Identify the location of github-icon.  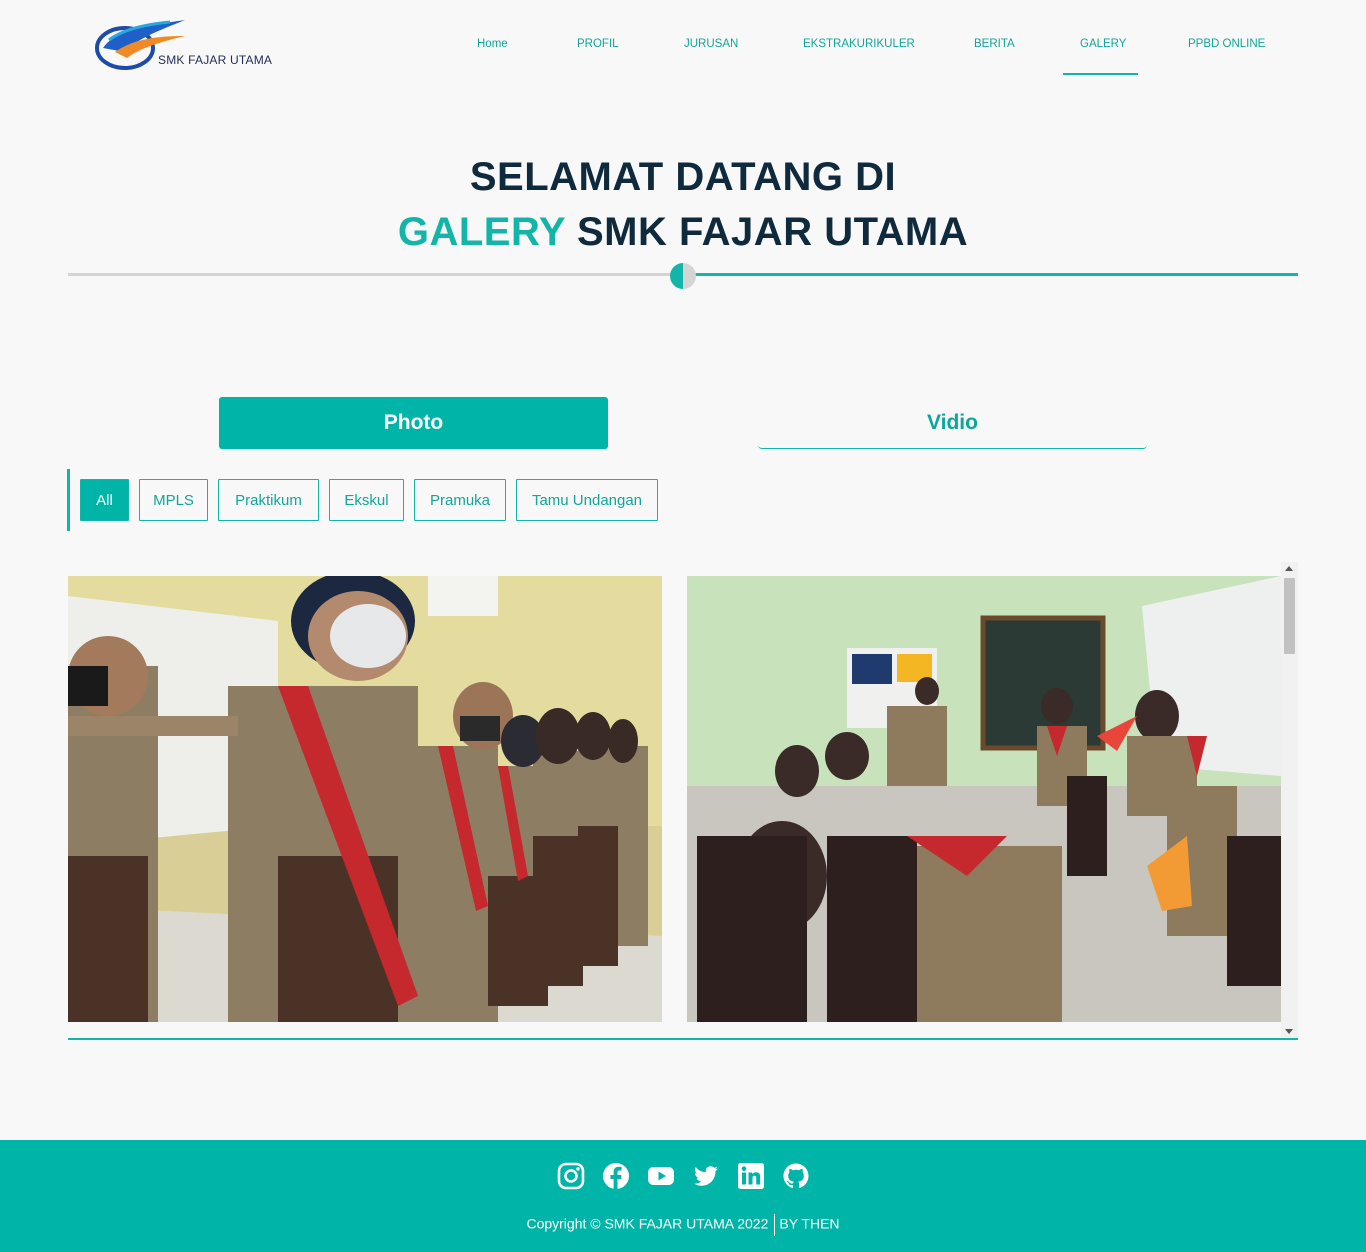
(796, 1176).